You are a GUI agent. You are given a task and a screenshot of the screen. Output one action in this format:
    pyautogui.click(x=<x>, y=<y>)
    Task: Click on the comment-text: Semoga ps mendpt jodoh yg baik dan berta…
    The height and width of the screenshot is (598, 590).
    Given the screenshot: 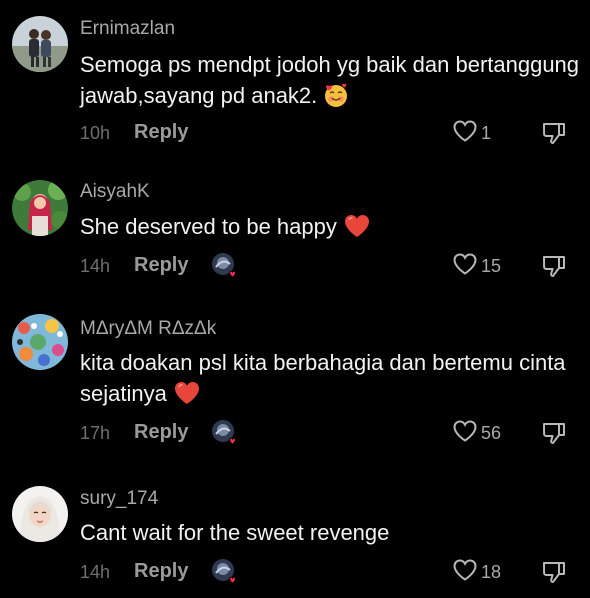 What is the action you would take?
    pyautogui.click(x=330, y=82)
    